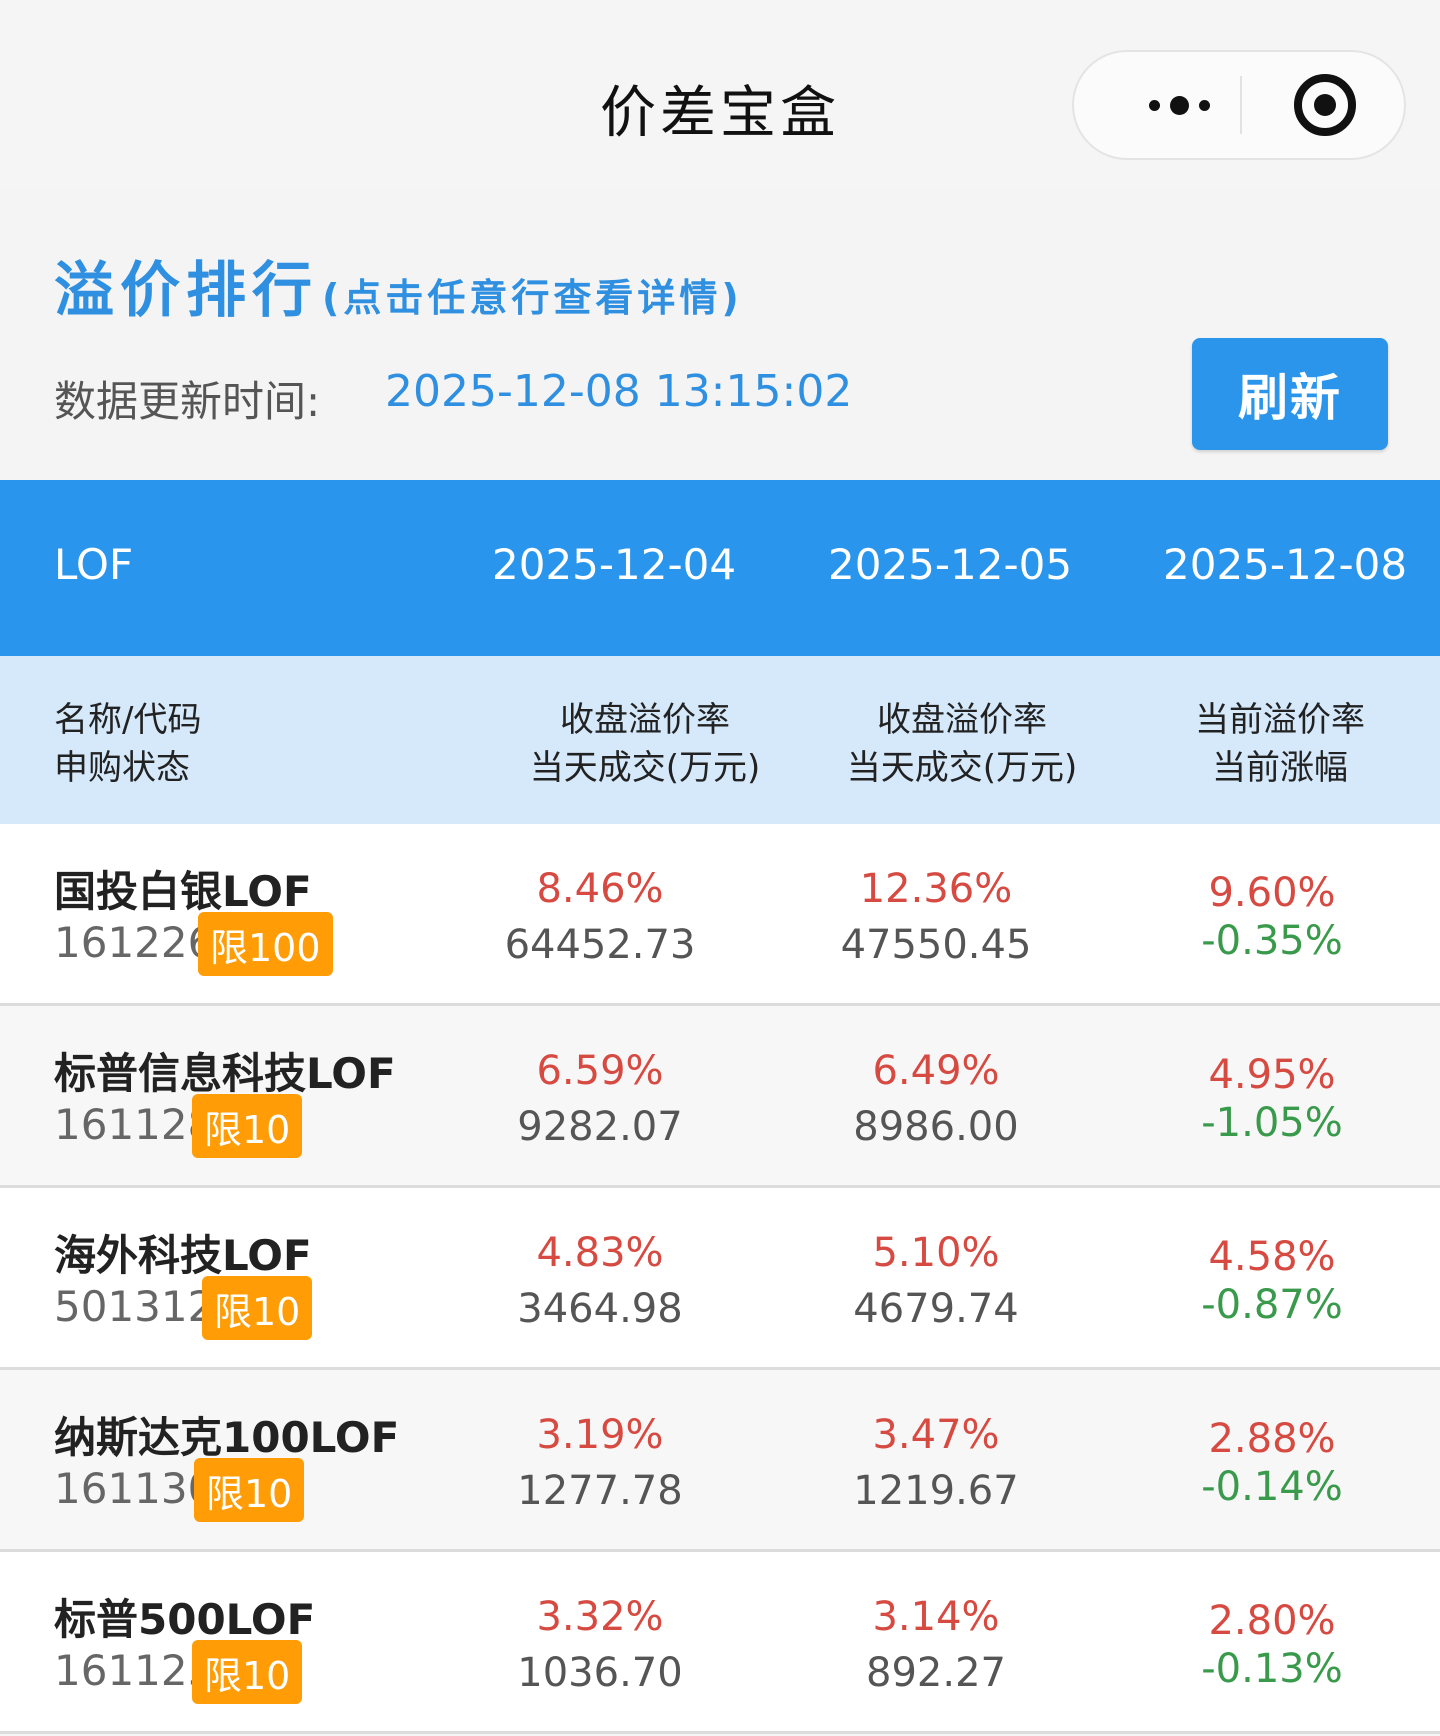 The height and width of the screenshot is (1736, 1440). I want to click on table-header-dates: LOF 2025-12-04 2025-12-05 2025-12-08, so click(720, 568).